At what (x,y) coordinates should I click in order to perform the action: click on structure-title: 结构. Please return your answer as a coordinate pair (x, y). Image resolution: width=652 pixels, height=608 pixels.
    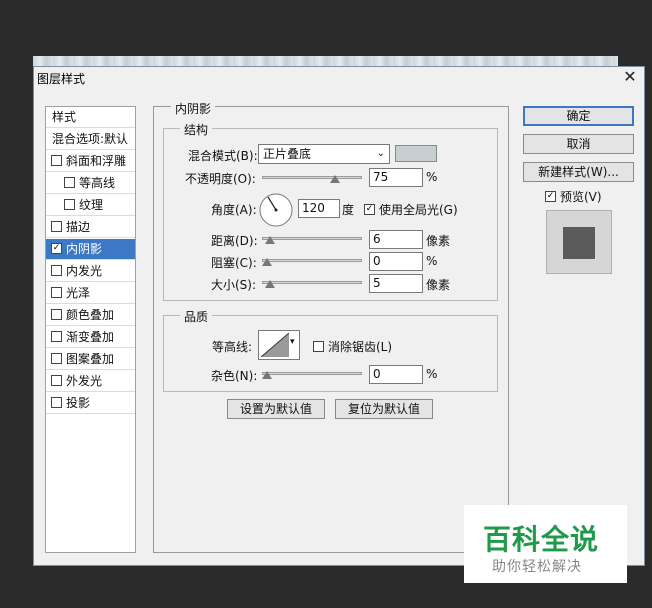
    Looking at the image, I should click on (196, 129).